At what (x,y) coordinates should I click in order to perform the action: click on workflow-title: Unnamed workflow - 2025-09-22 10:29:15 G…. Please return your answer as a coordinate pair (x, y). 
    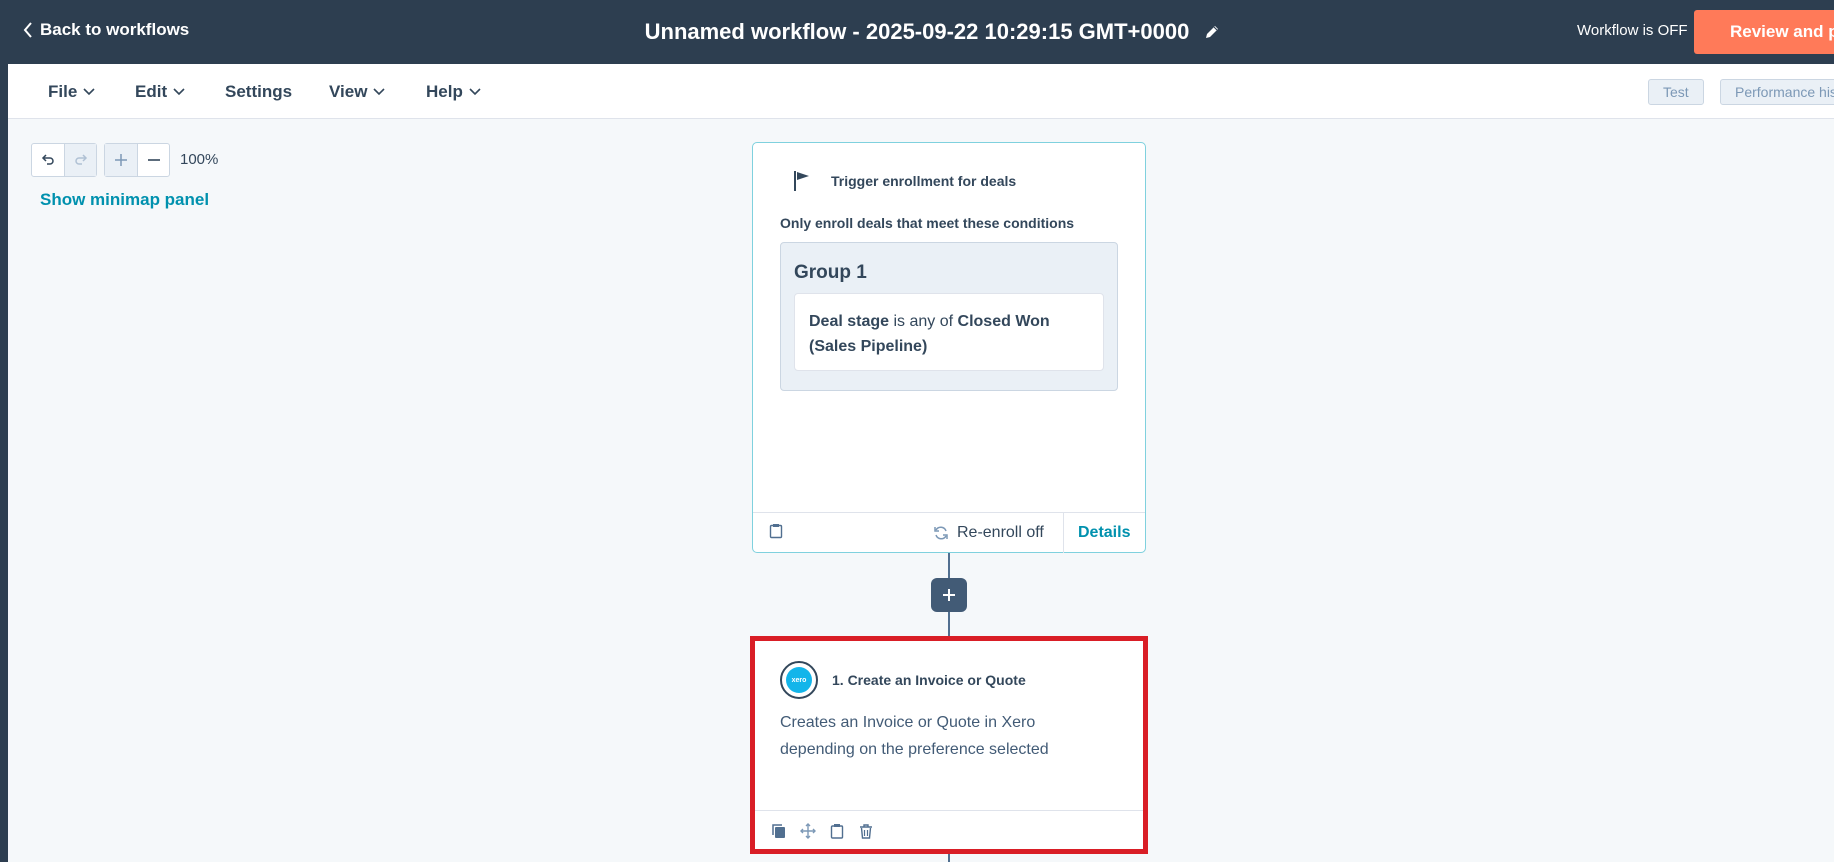
    Looking at the image, I should click on (913, 32).